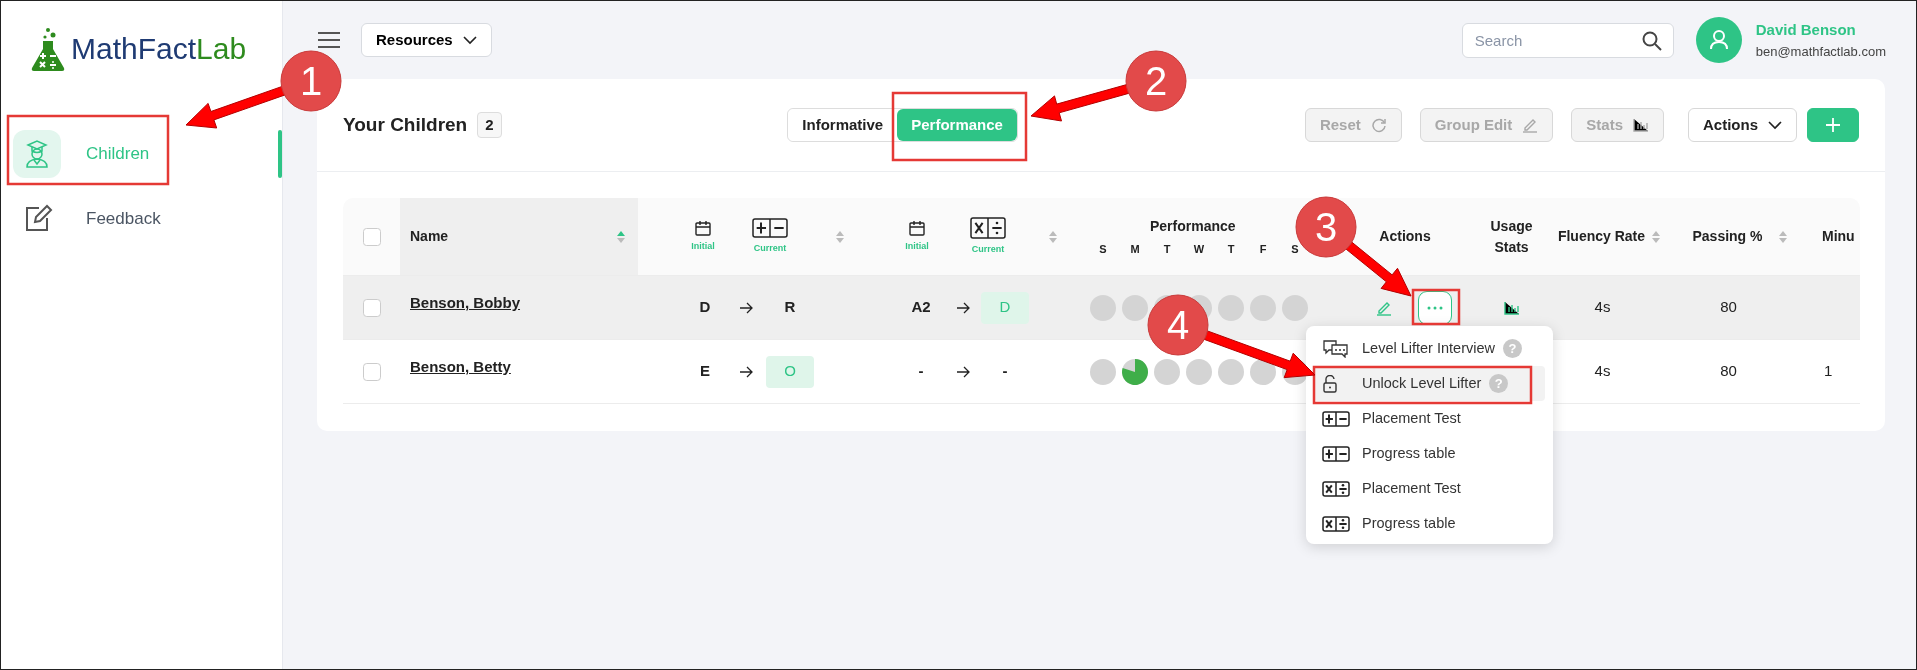  I want to click on sidebar-item: Feedback, so click(141, 219).